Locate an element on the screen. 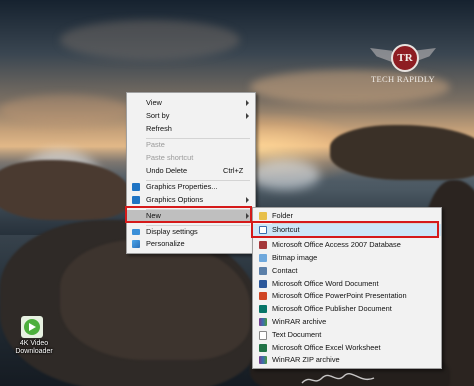  folder-icon is located at coordinates (263, 216).